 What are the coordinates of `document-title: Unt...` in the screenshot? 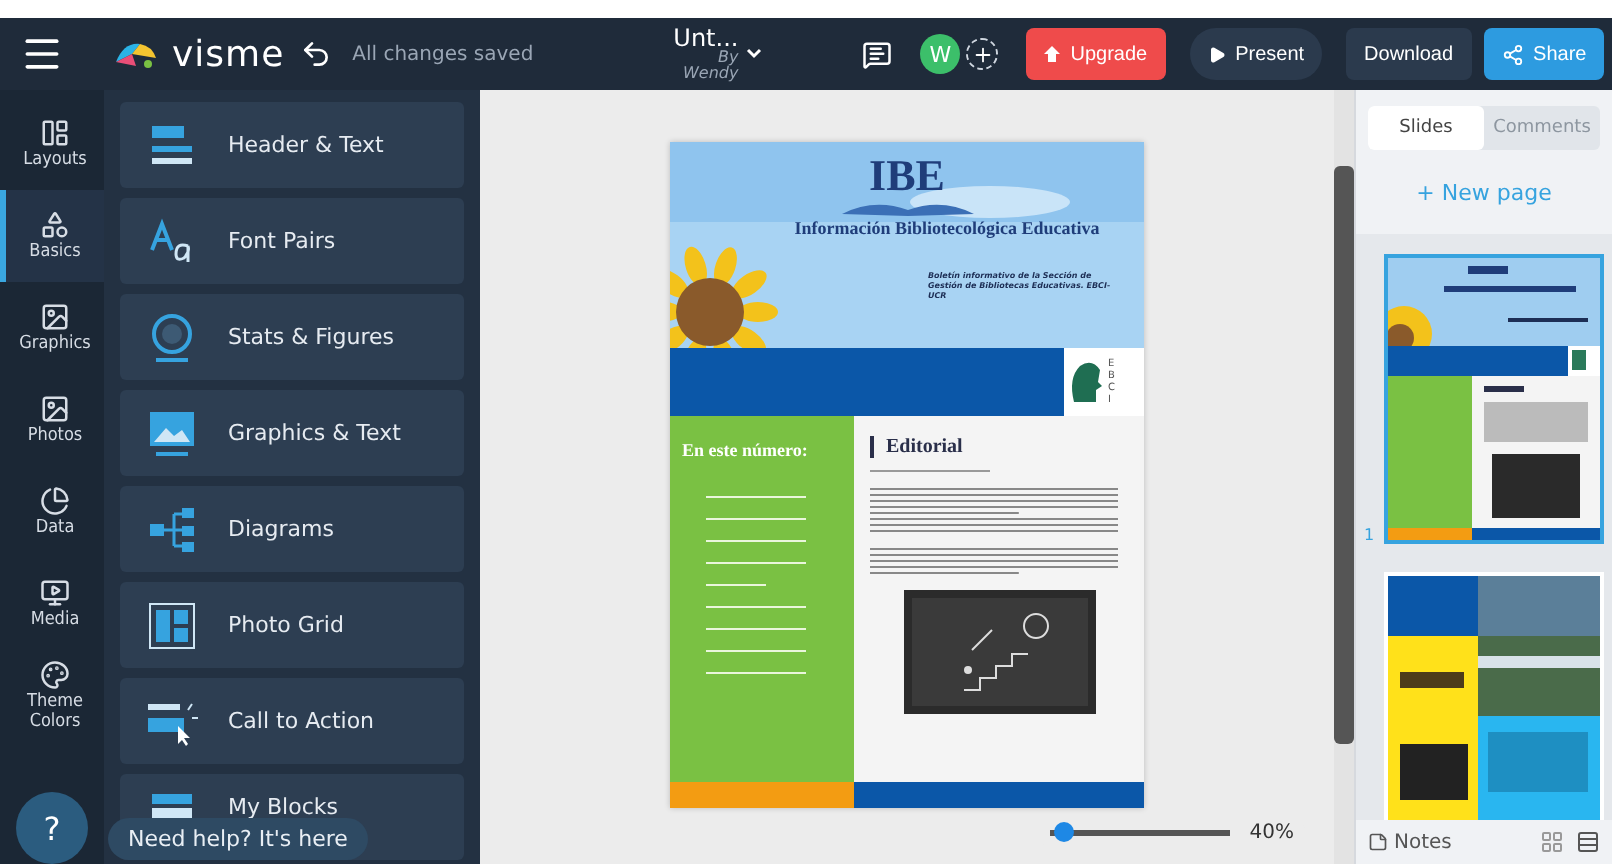 It's located at (706, 38).